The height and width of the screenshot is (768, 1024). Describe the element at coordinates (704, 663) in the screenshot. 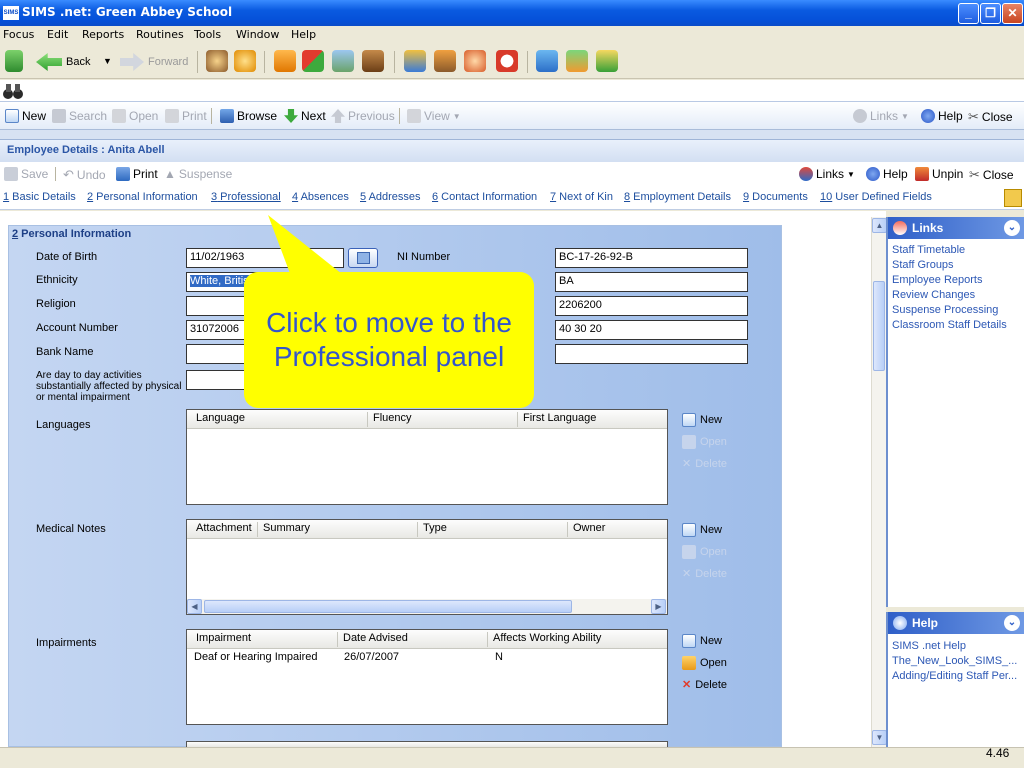

I see `impairments-open-button: Open` at that location.